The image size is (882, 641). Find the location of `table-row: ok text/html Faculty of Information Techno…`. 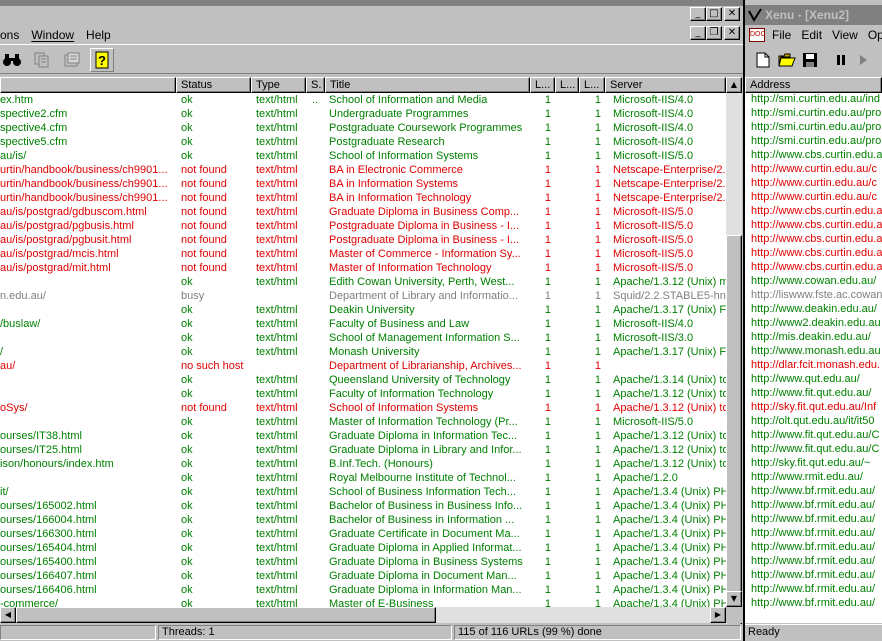

table-row: ok text/html Faculty of Information Techno… is located at coordinates (363, 395).